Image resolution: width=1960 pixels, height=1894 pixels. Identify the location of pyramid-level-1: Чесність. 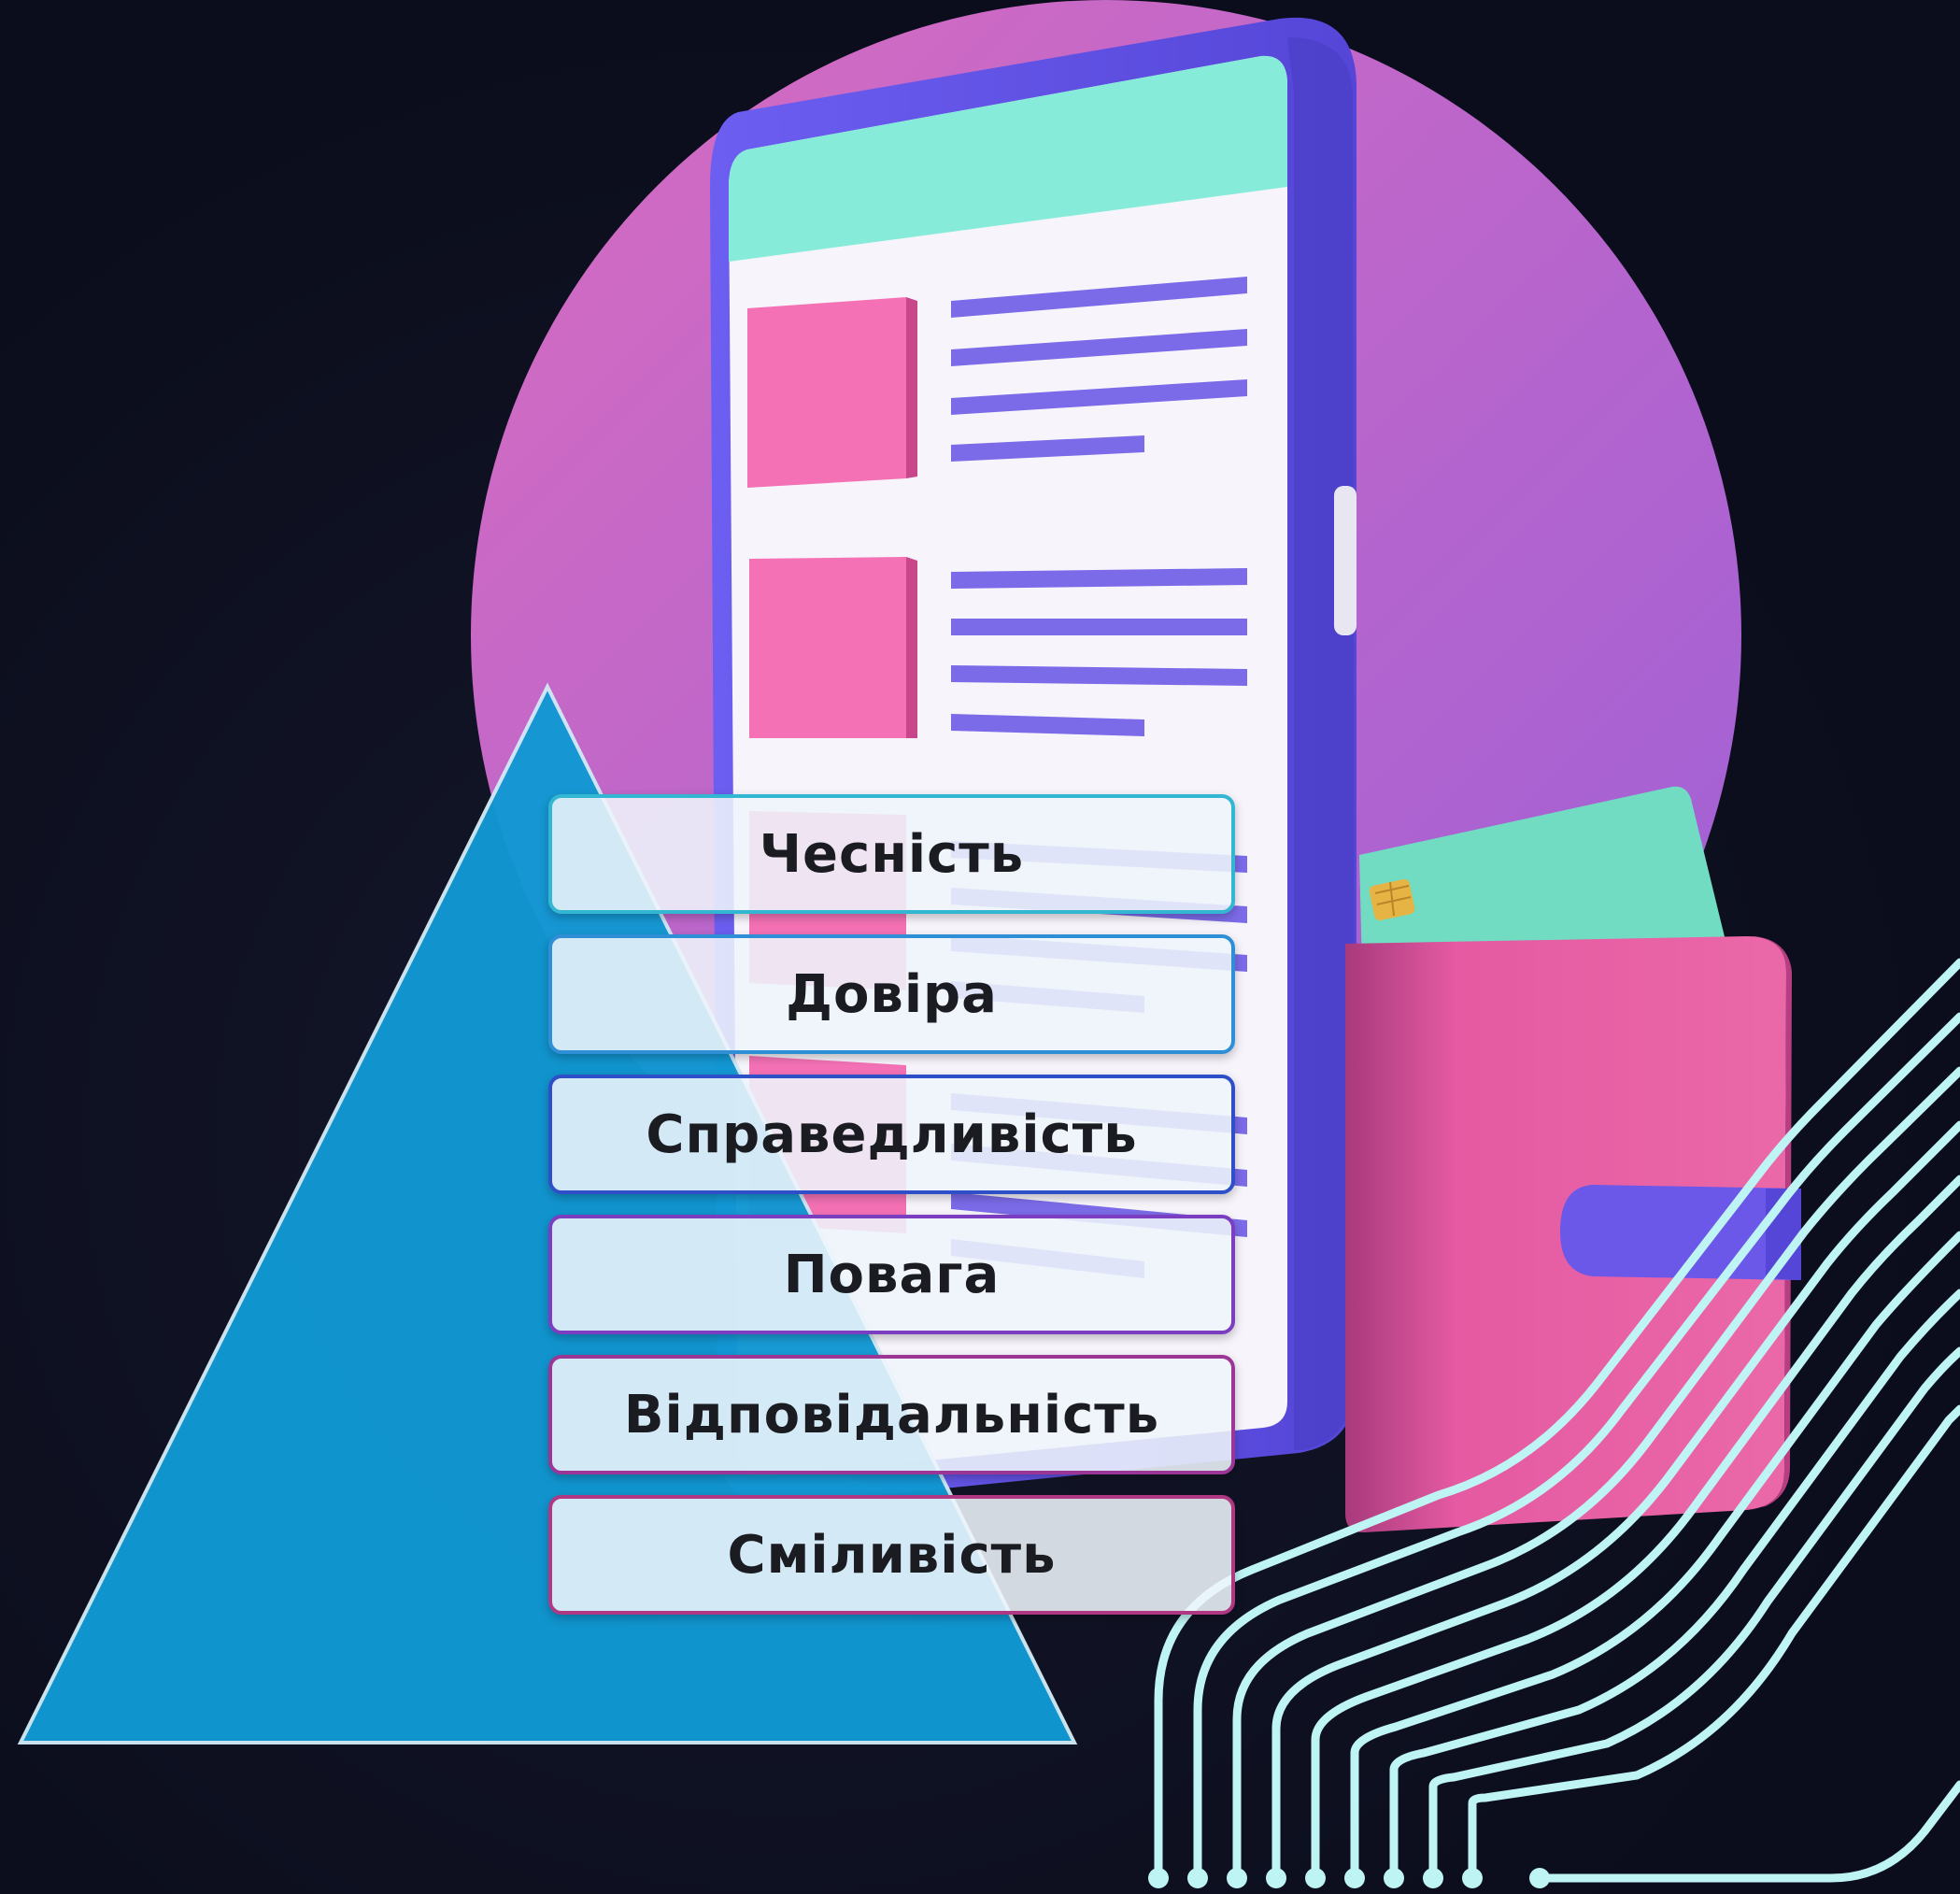
(892, 854).